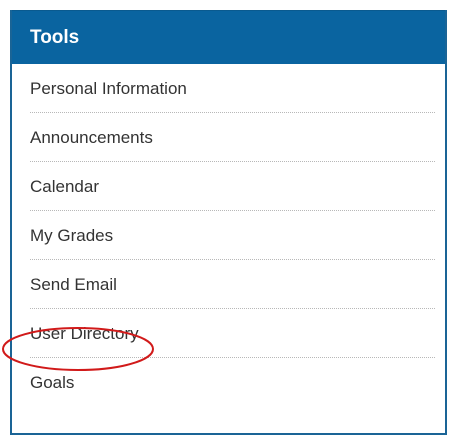  I want to click on list-item: Goals, so click(232, 382).